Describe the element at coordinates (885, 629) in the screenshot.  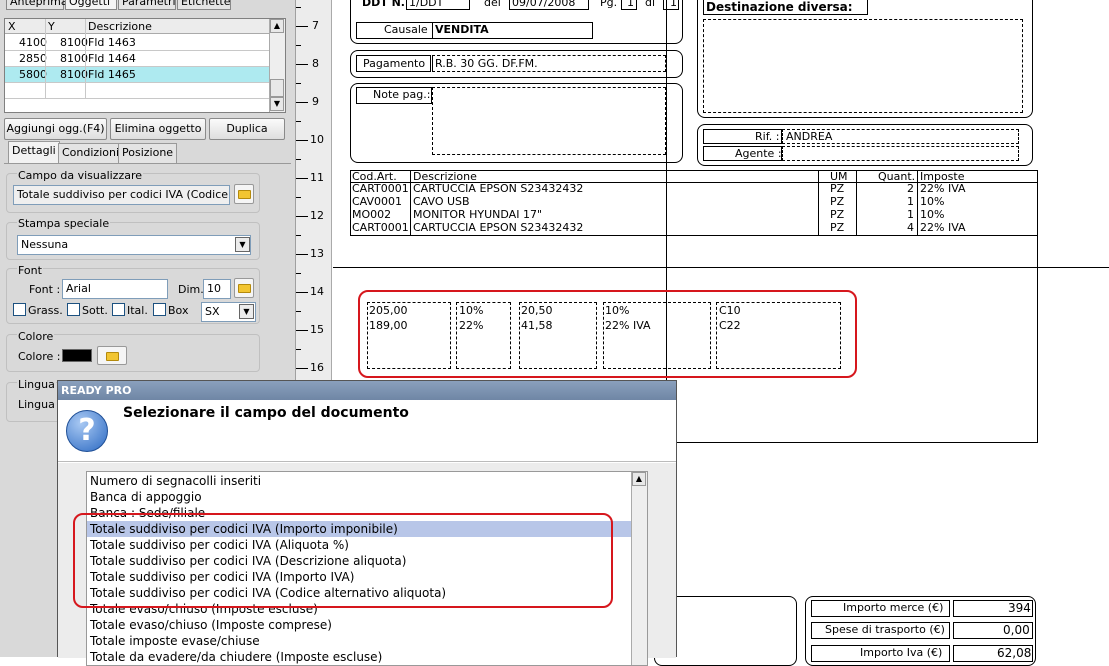
I see `total-label: Spese di trasporto (€)` at that location.